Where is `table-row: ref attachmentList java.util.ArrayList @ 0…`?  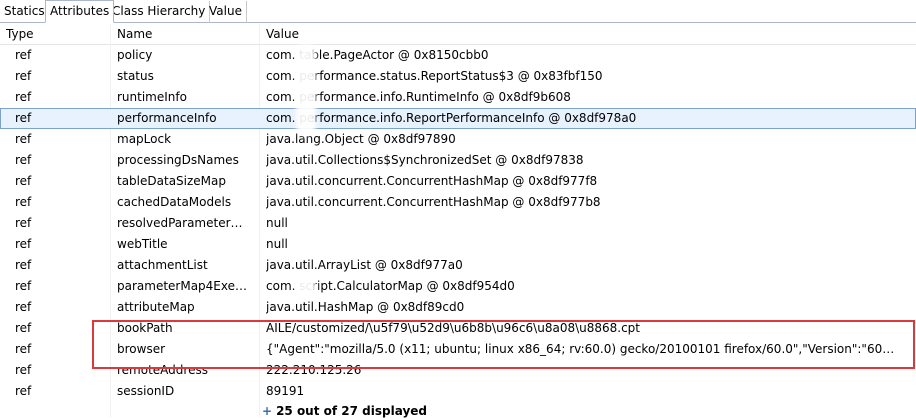 table-row: ref attachmentList java.util.ArrayList @ 0… is located at coordinates (458, 265).